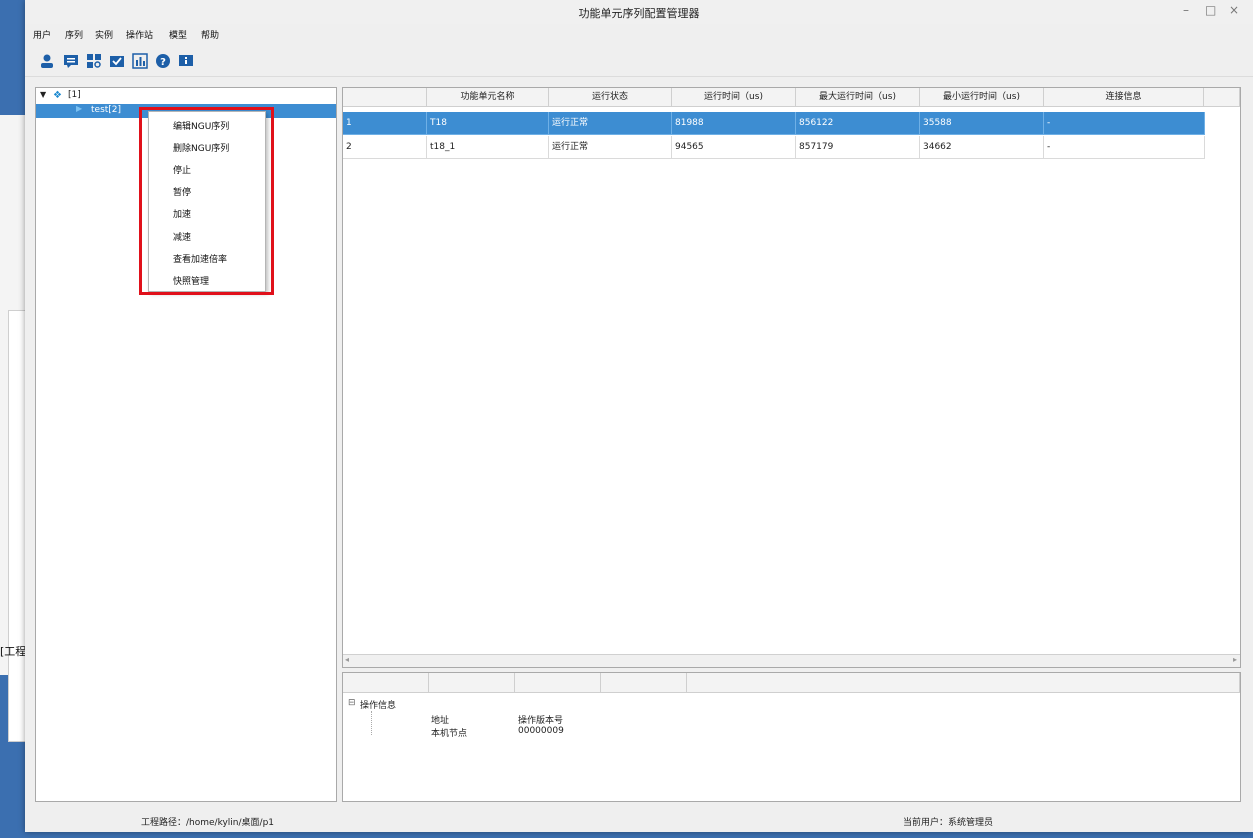  I want to click on chart-icon, so click(140, 61).